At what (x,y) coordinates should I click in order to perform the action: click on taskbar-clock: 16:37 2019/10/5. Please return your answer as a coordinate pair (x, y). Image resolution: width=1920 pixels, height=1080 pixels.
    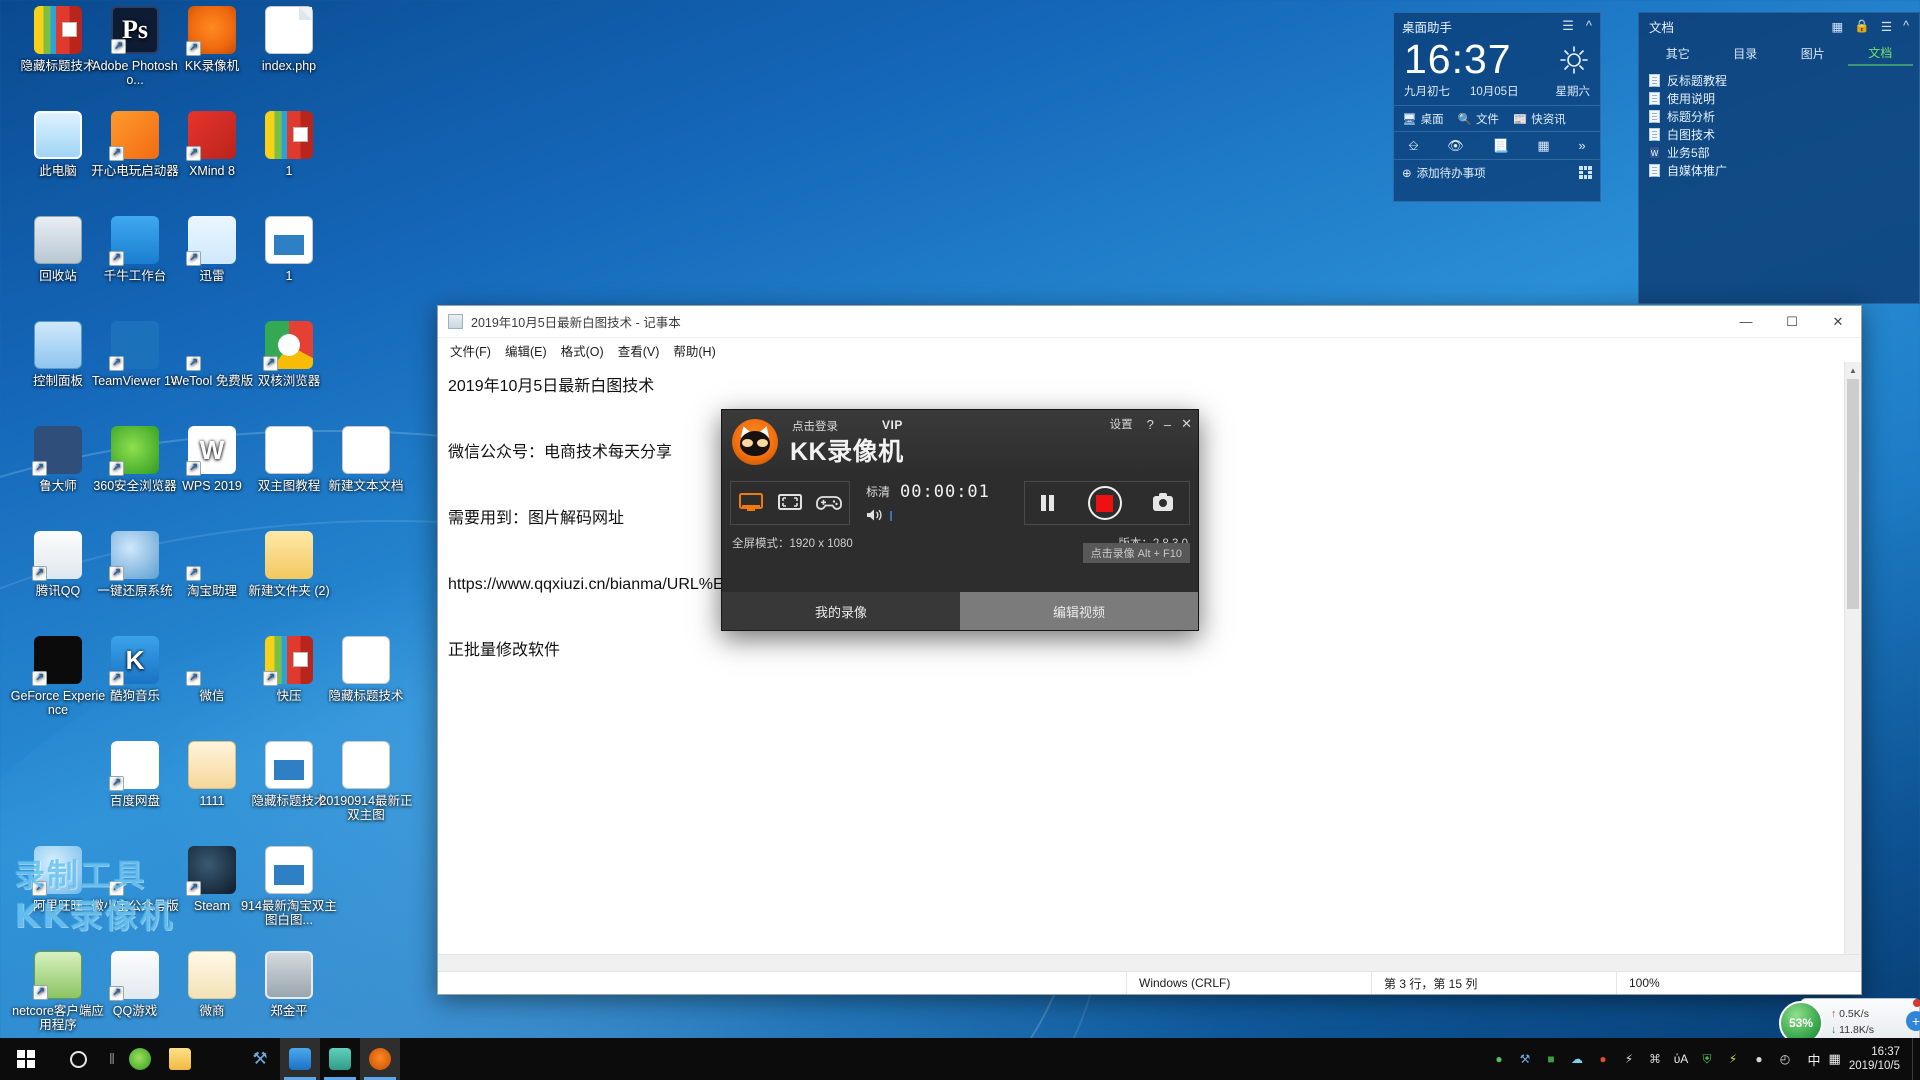
    Looking at the image, I should click on (1878, 1059).